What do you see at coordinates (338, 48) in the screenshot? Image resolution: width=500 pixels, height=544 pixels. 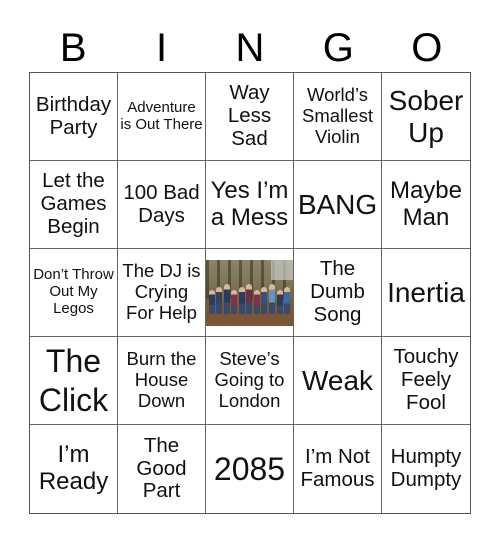 I see `header-letter-g: G` at bounding box center [338, 48].